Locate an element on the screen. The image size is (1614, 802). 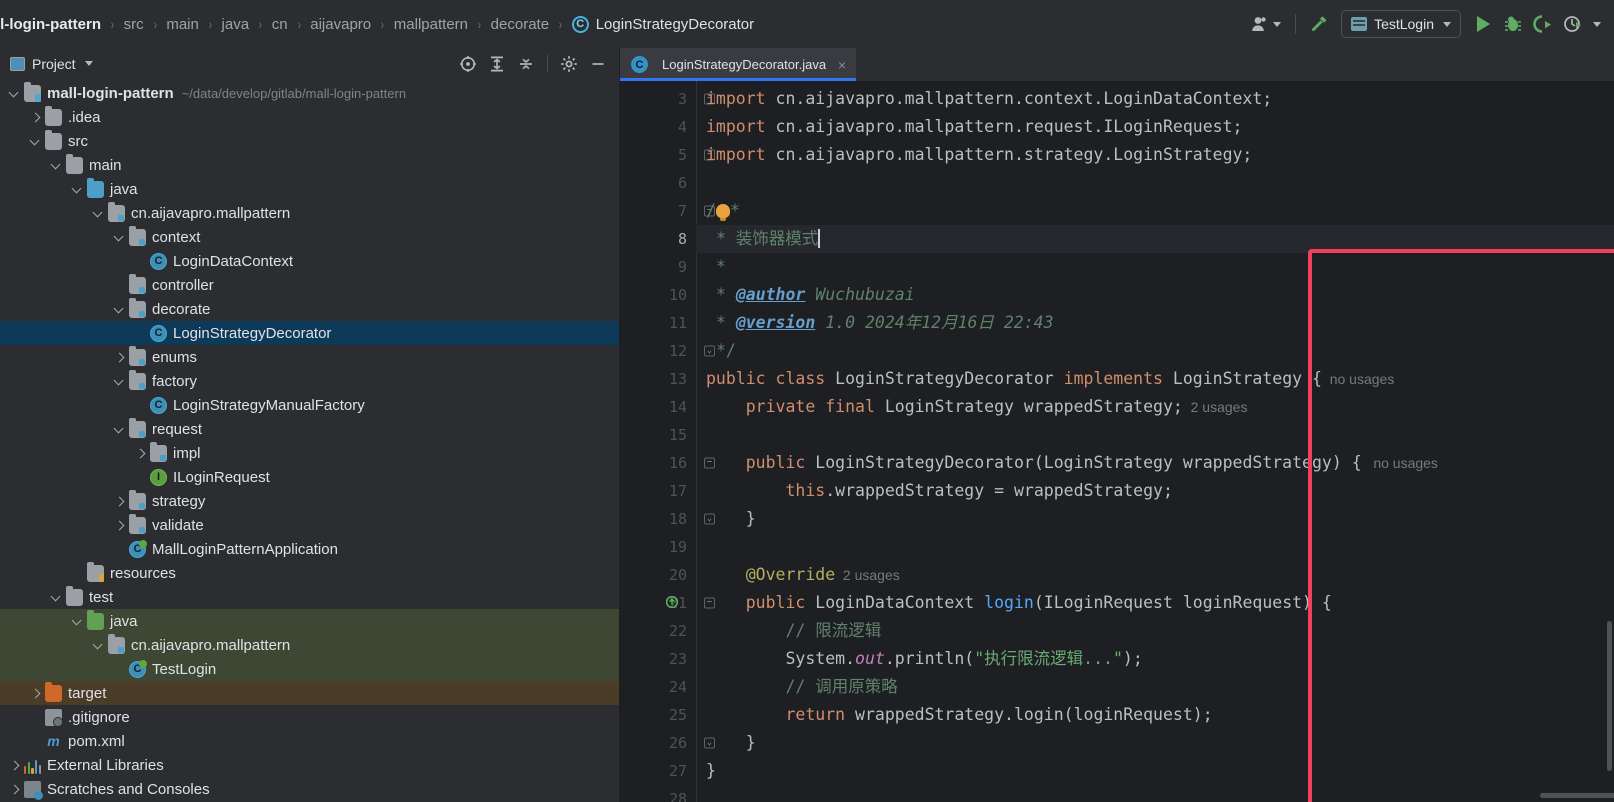
collapse-all-icon is located at coordinates (526, 64).